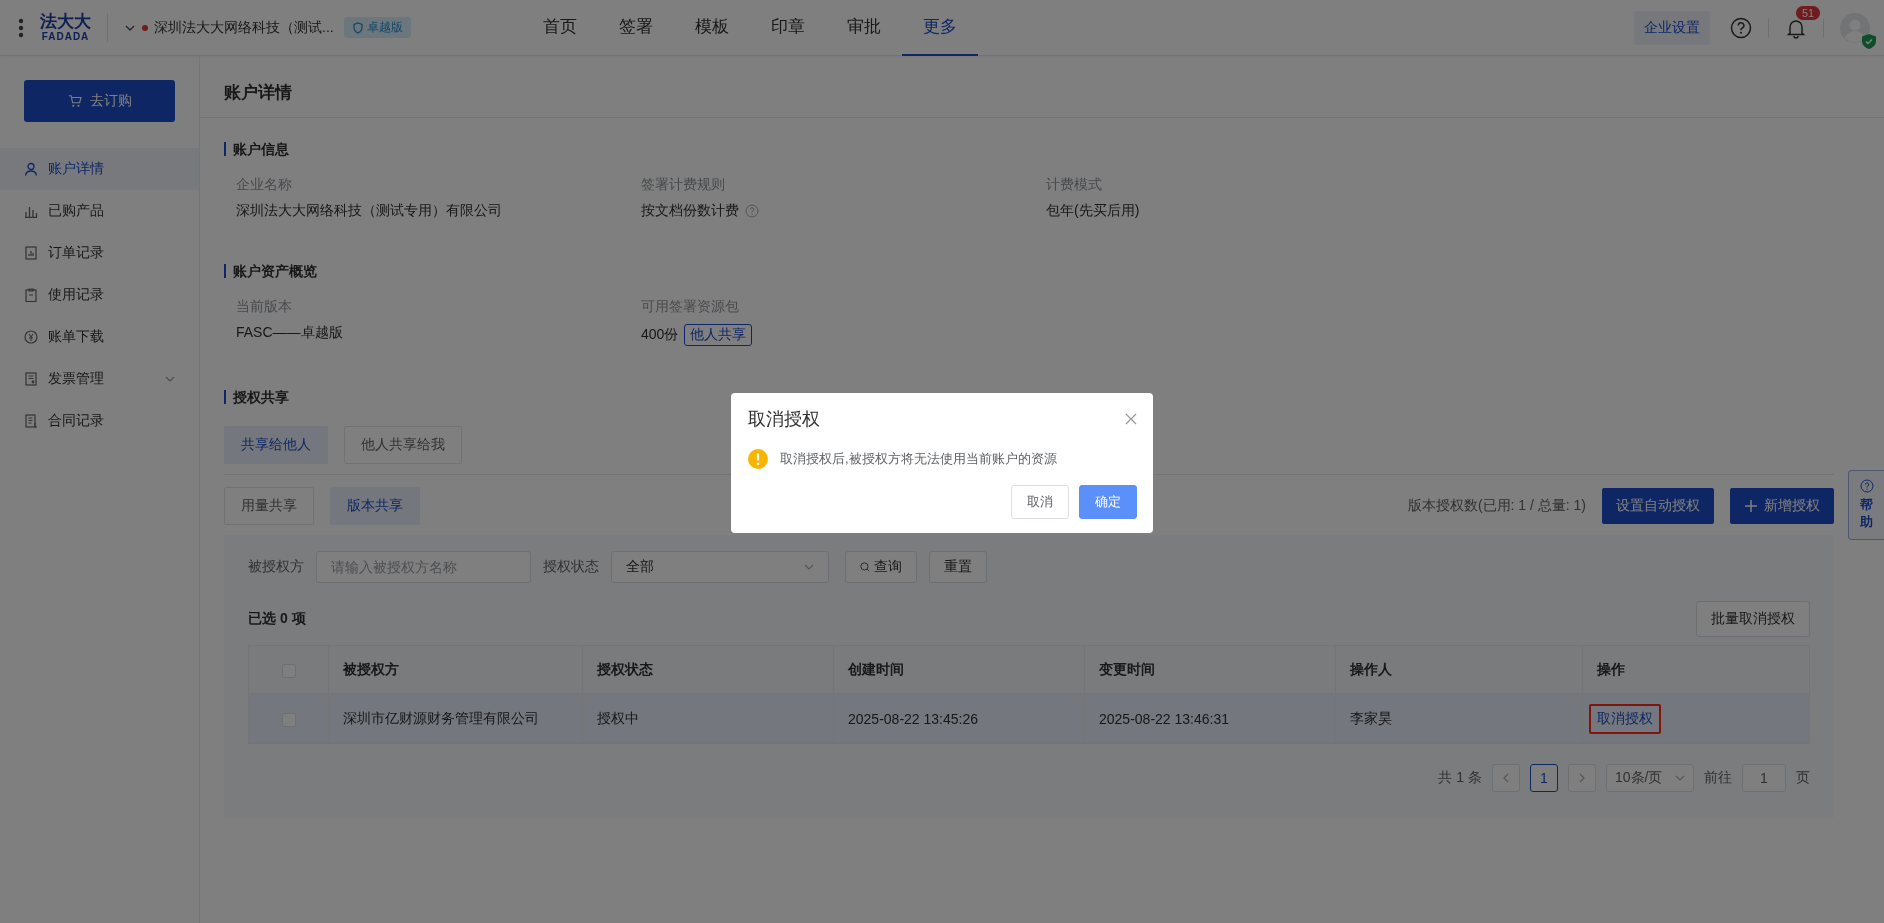  What do you see at coordinates (1650, 778) in the screenshot?
I see `page-size-select: 10条/页` at bounding box center [1650, 778].